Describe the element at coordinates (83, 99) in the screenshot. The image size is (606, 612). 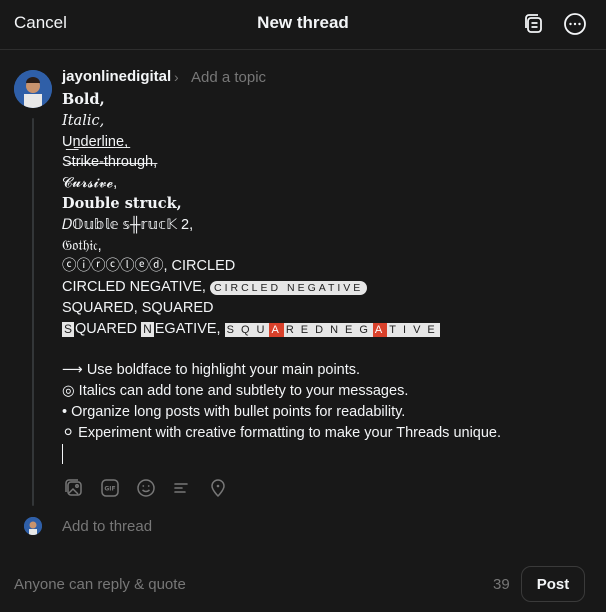
I see `line-bold: 𝐁𝐨𝐥𝐝,` at that location.